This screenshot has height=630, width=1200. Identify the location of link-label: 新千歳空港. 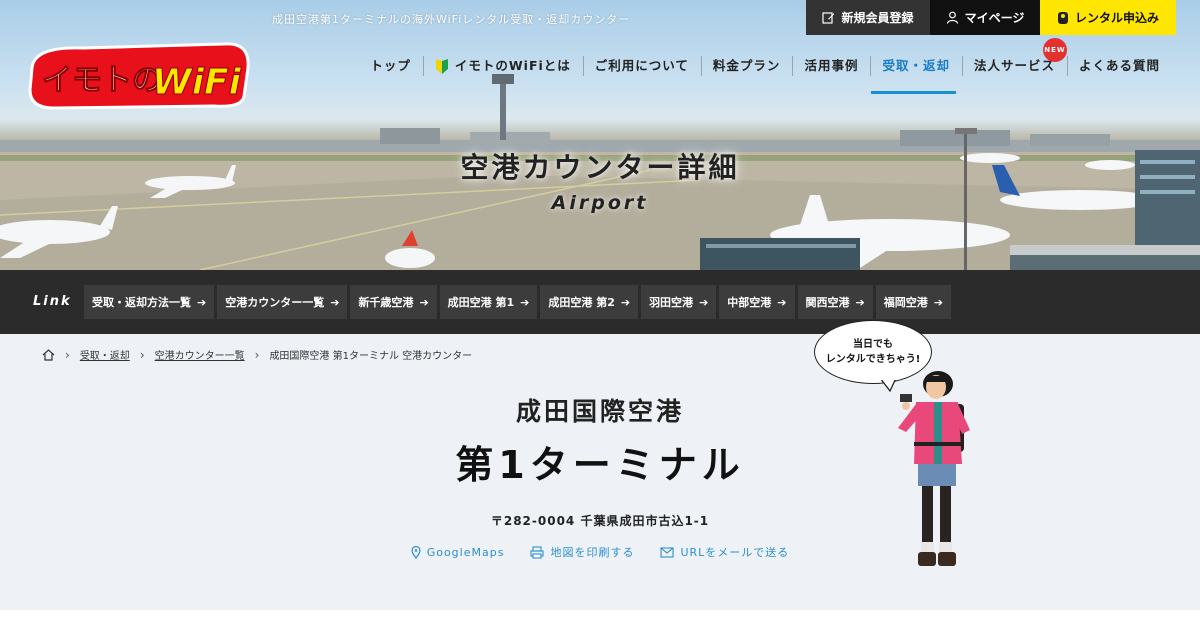
(386, 302).